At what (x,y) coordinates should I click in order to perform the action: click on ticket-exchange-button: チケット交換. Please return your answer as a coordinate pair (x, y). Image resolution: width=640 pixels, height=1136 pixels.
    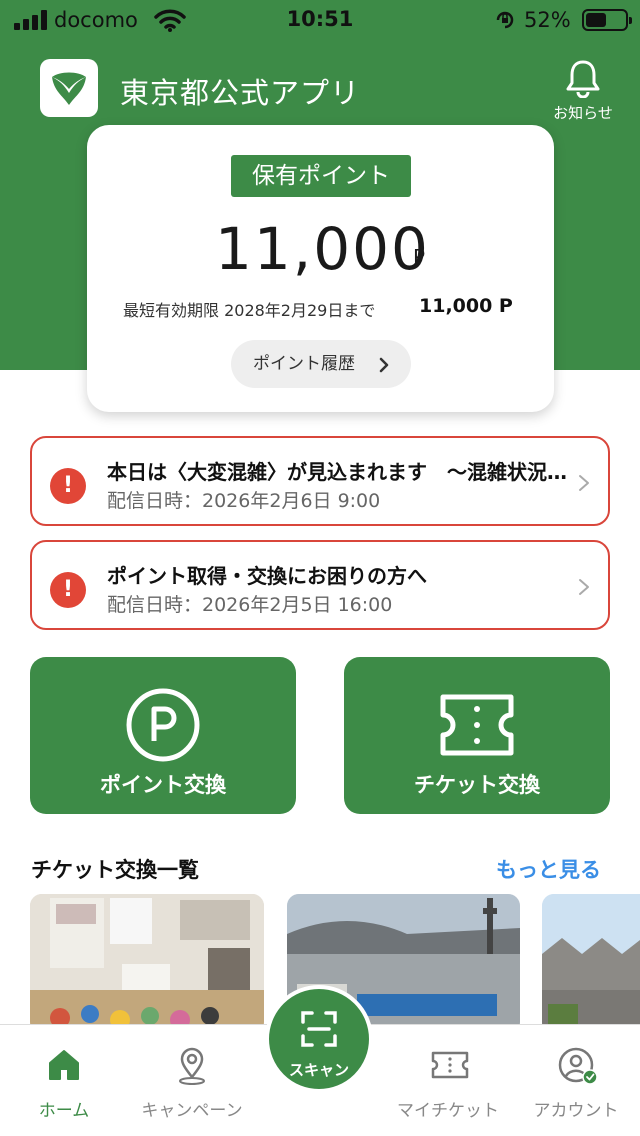
    Looking at the image, I should click on (477, 735).